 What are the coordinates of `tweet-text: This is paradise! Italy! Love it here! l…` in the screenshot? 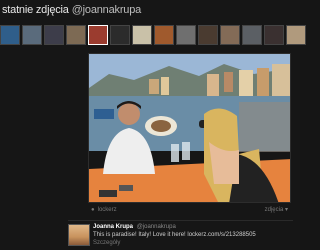 It's located at (174, 235).